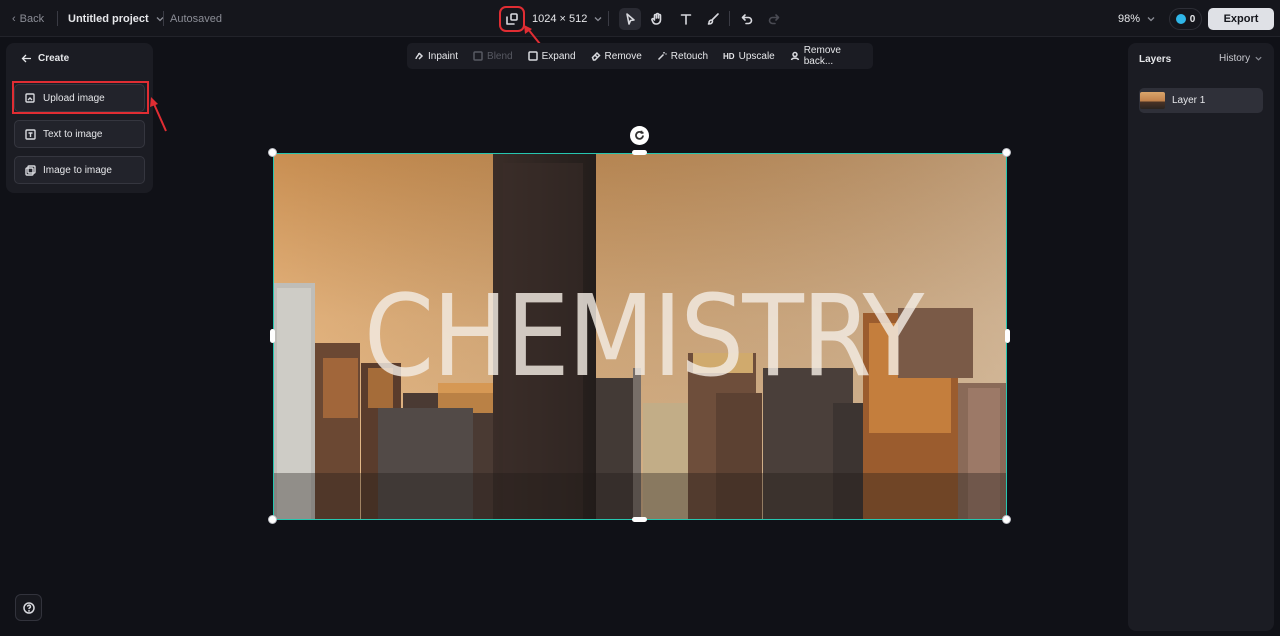 This screenshot has height=636, width=1280. What do you see at coordinates (443, 56) in the screenshot?
I see `toolbar-label: Inpaint` at bounding box center [443, 56].